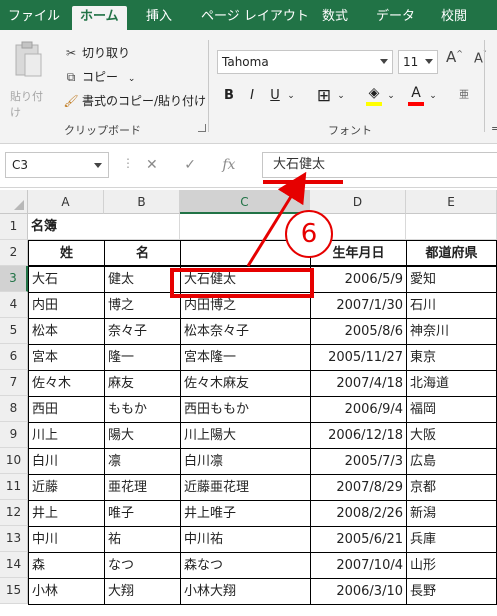  What do you see at coordinates (451, 279) in the screenshot?
I see `cell-prefecture: 愛知` at bounding box center [451, 279].